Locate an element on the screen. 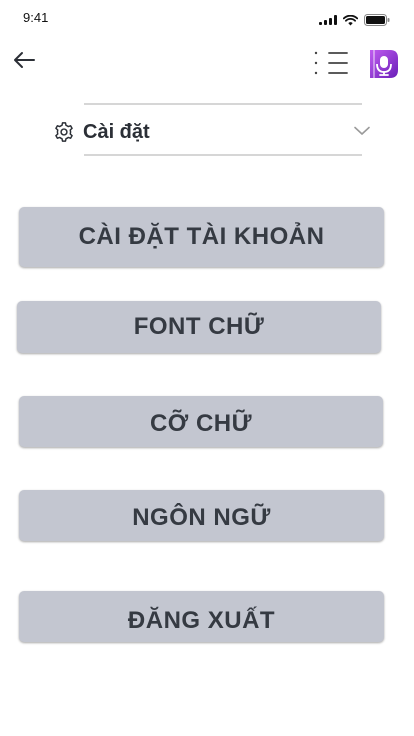 This screenshot has width=414, height=736. logout-label: ĐĂNG XUẤT is located at coordinates (201, 620).